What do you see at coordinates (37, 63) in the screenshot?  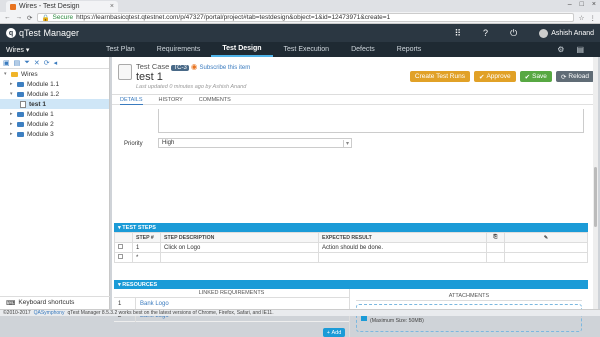 I see `delete-icon: ✕` at bounding box center [37, 63].